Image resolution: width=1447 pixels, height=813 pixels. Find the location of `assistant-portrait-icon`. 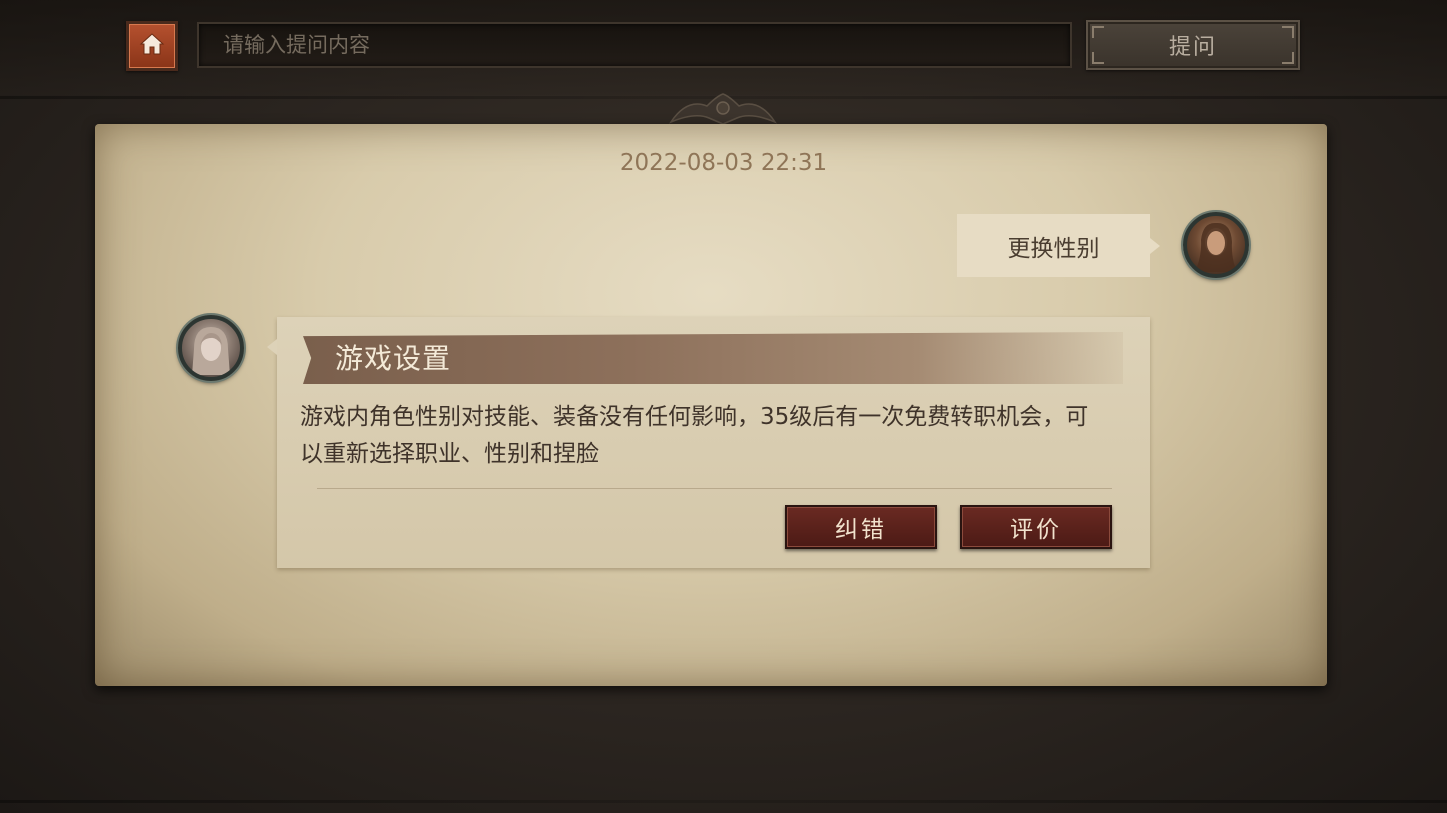

assistant-portrait-icon is located at coordinates (211, 351).